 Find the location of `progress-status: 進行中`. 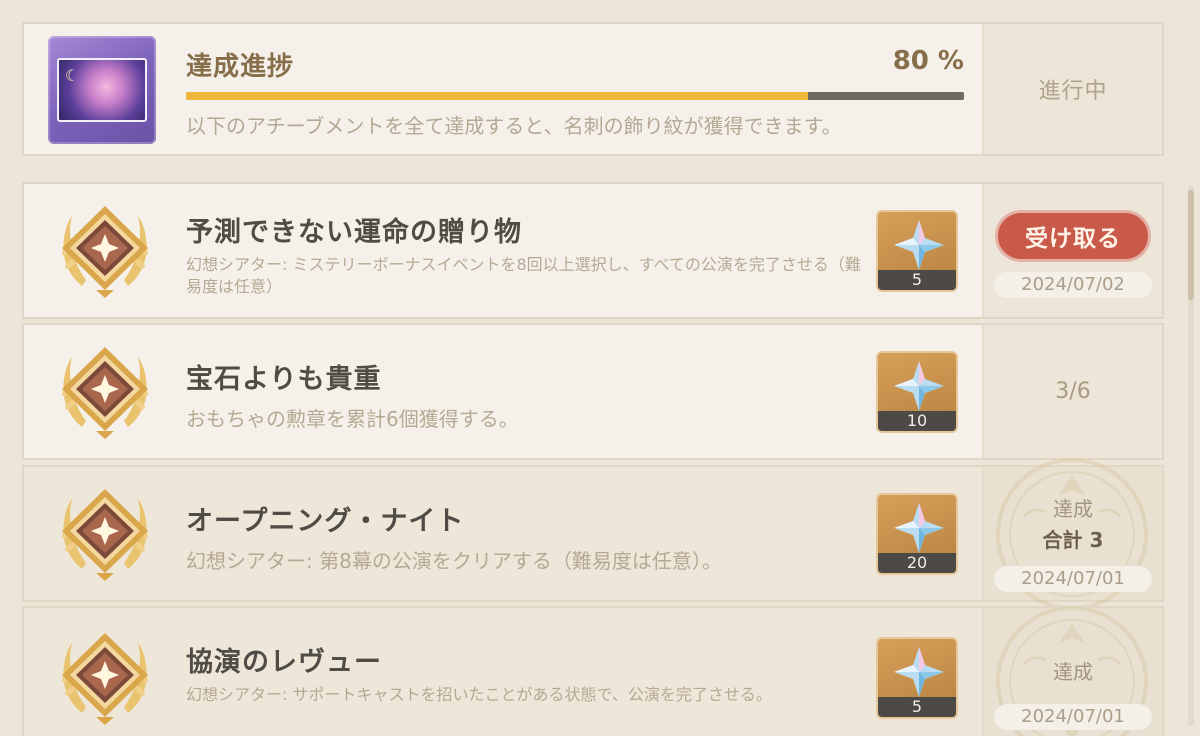

progress-status: 進行中 is located at coordinates (1073, 91).